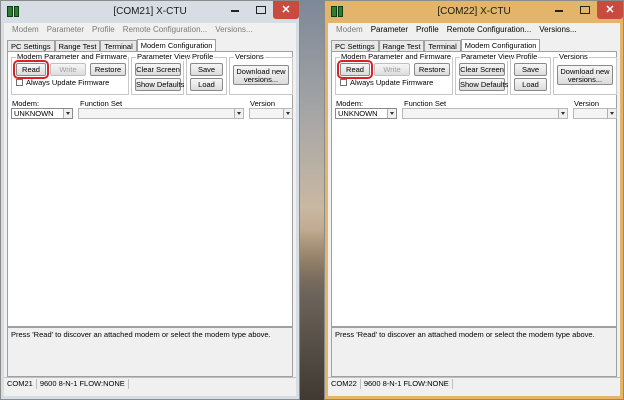 This screenshot has height=400, width=624. I want to click on status-port: COM21, so click(20, 383).